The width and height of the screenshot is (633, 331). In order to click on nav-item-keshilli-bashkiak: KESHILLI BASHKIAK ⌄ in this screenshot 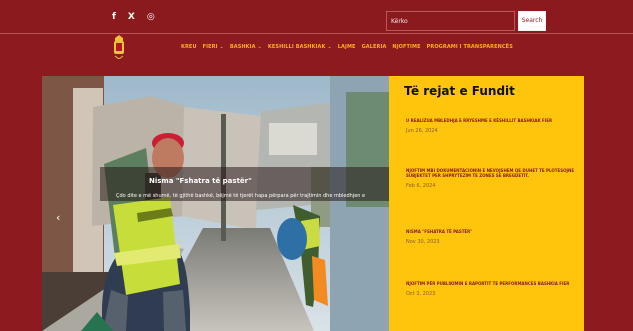, I will do `click(300, 47)`.